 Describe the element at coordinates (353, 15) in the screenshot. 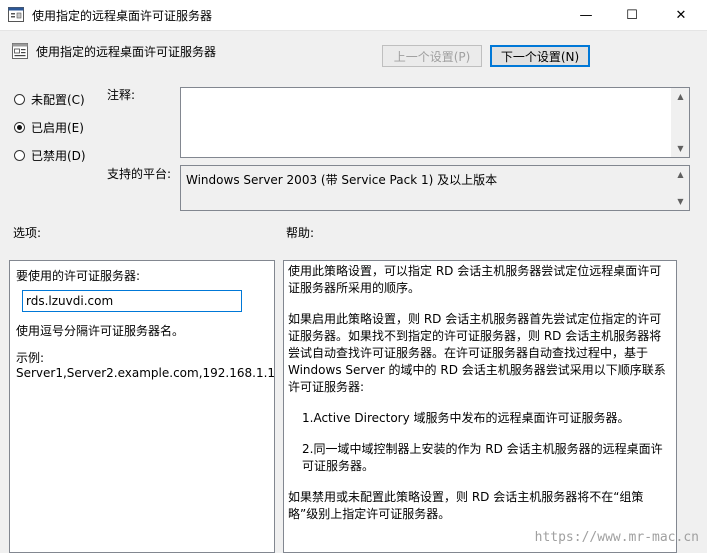

I see `title-bar: 使用指定的远程桌面许可证服务器 — ☐ ✕` at that location.